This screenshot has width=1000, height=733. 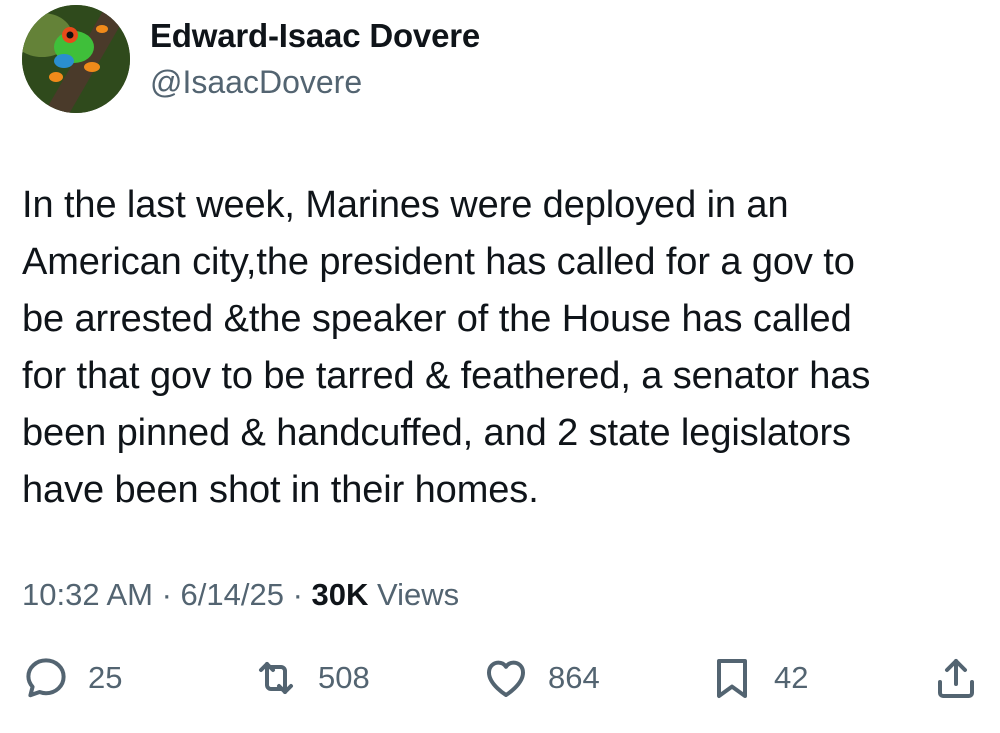 I want to click on avatar, so click(x=76, y=59).